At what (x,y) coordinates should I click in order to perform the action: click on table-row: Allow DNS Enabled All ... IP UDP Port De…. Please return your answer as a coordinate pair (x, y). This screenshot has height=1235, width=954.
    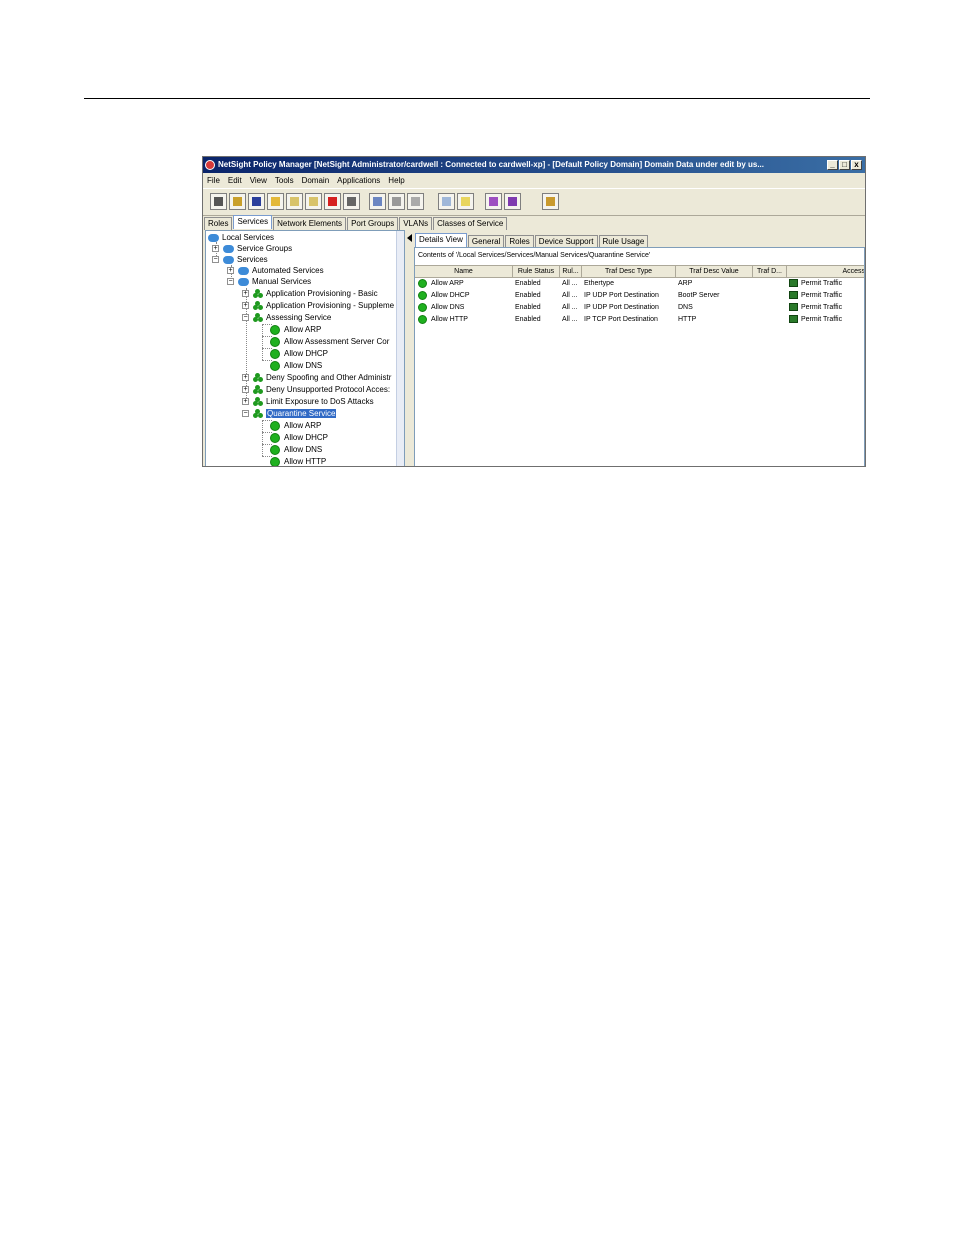
    Looking at the image, I should click on (639, 308).